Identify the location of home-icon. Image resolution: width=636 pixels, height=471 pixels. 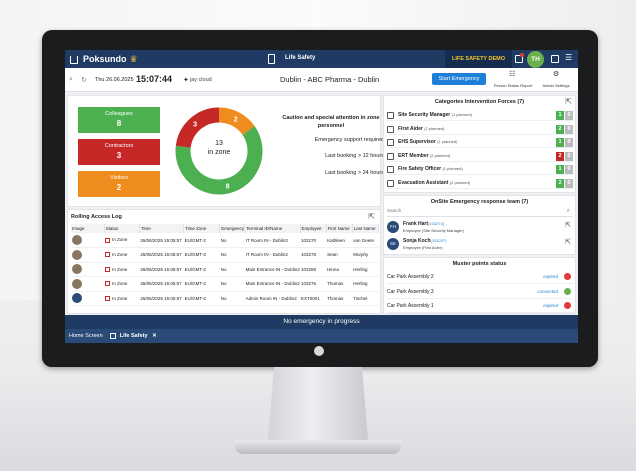
(74, 60).